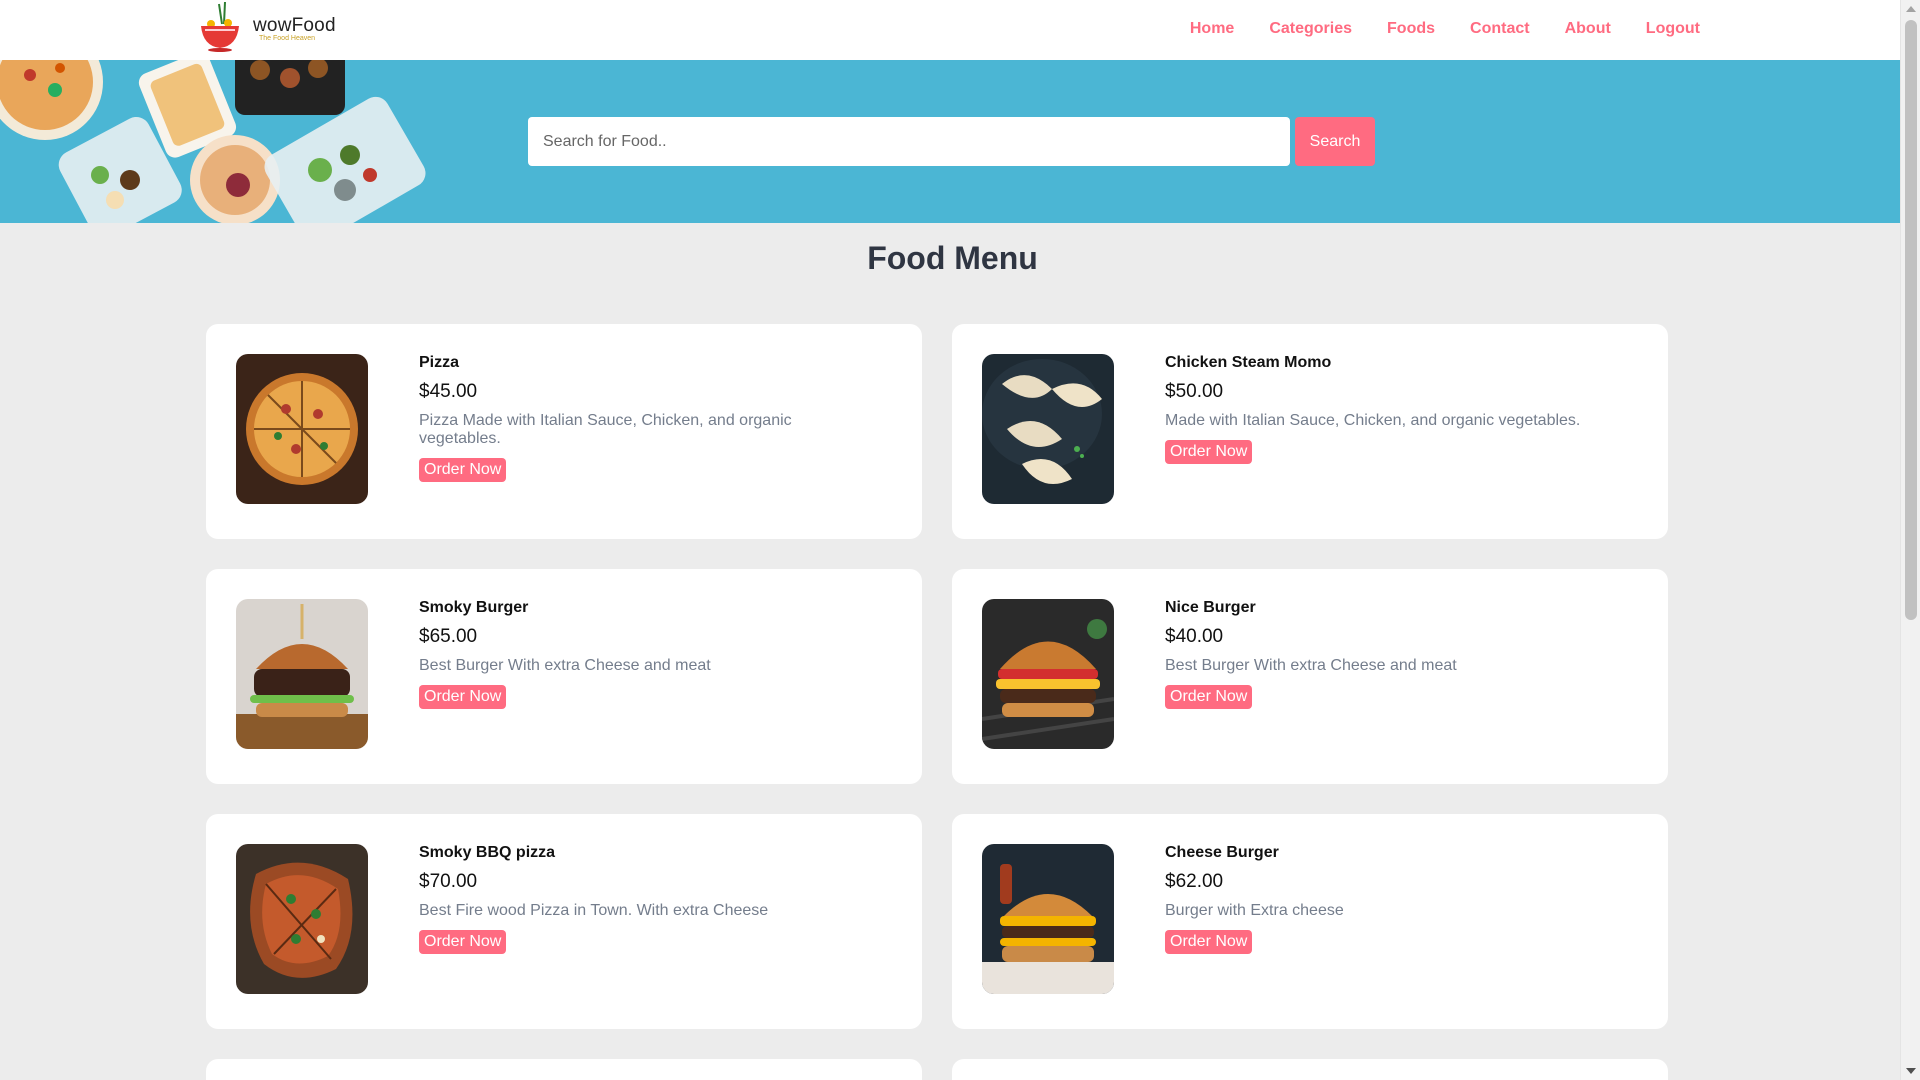 This screenshot has height=1080, width=1920. Describe the element at coordinates (909, 141) in the screenshot. I see `search-input` at that location.